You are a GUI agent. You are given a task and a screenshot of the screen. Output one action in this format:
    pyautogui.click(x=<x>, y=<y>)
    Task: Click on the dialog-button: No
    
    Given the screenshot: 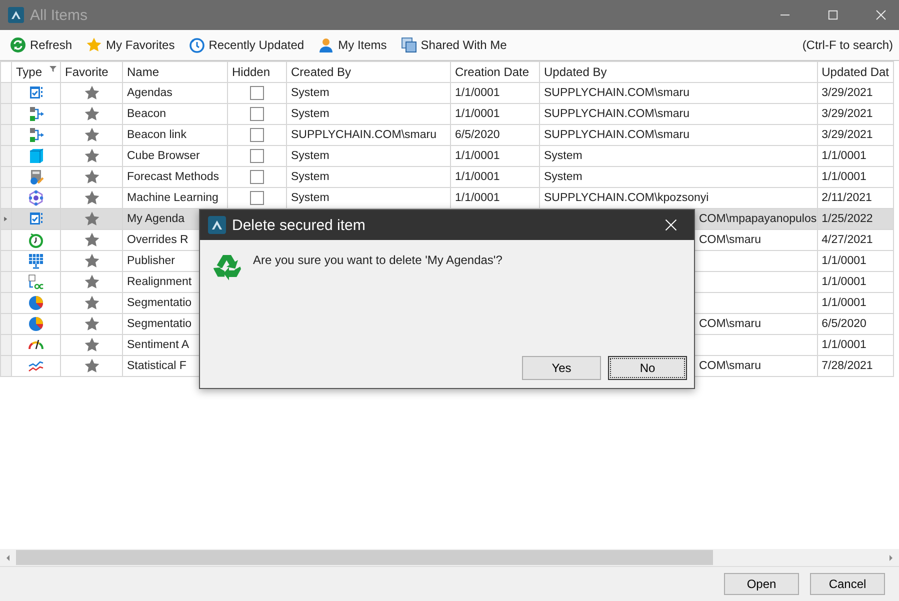 What is the action you would take?
    pyautogui.click(x=647, y=368)
    